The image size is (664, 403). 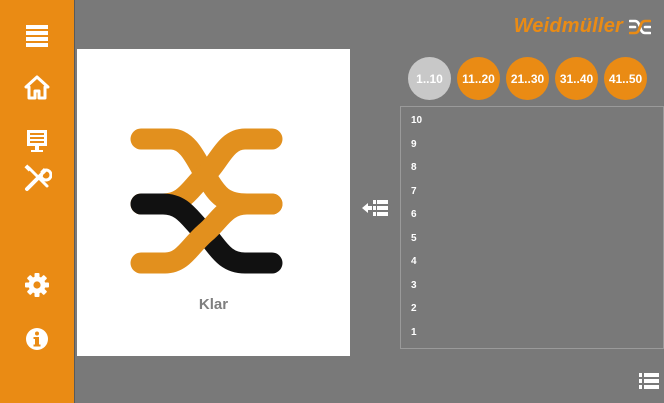 I want to click on brand-logo: Weidmüller, so click(x=582, y=26).